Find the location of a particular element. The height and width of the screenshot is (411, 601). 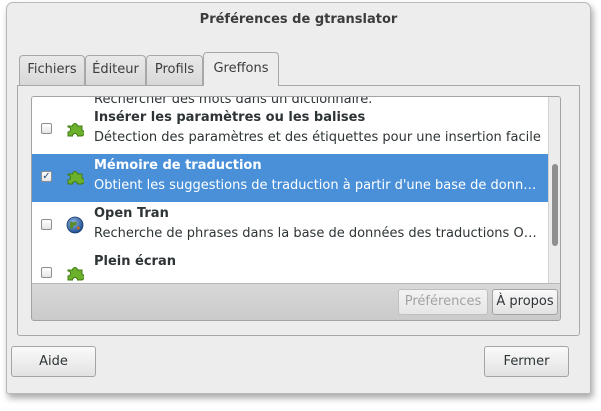

plugin-name: Insérer les paramètres ou les balises is located at coordinates (230, 117).